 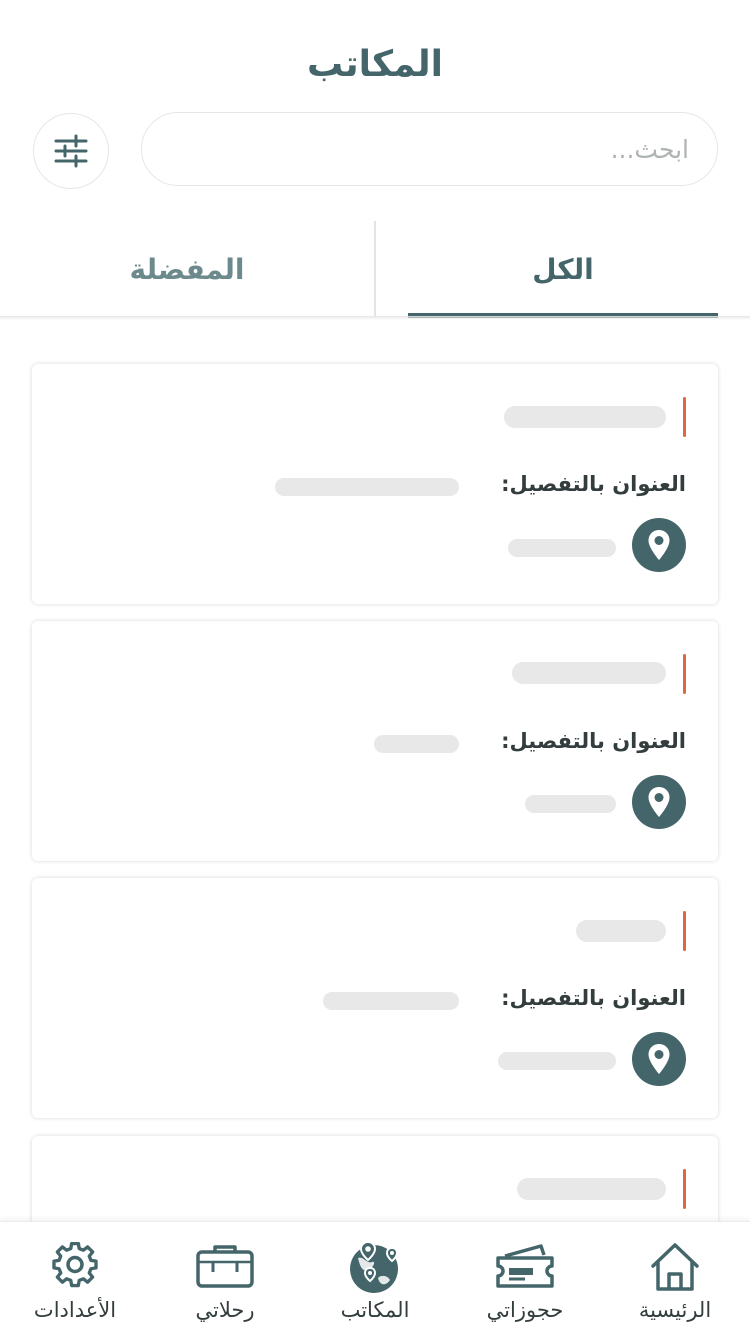 I want to click on suitcase-icon, so click(x=225, y=1267).